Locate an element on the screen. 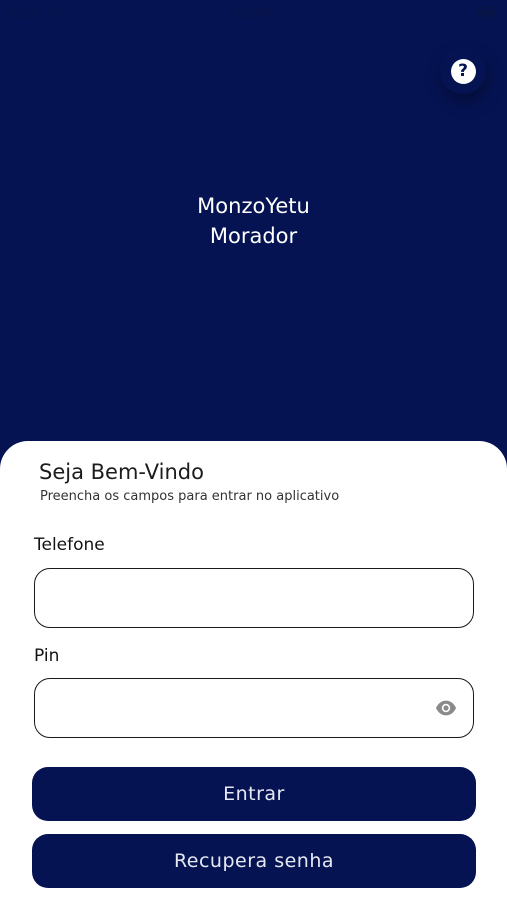 The height and width of the screenshot is (900, 507). phone-label: Telefone is located at coordinates (69, 545).